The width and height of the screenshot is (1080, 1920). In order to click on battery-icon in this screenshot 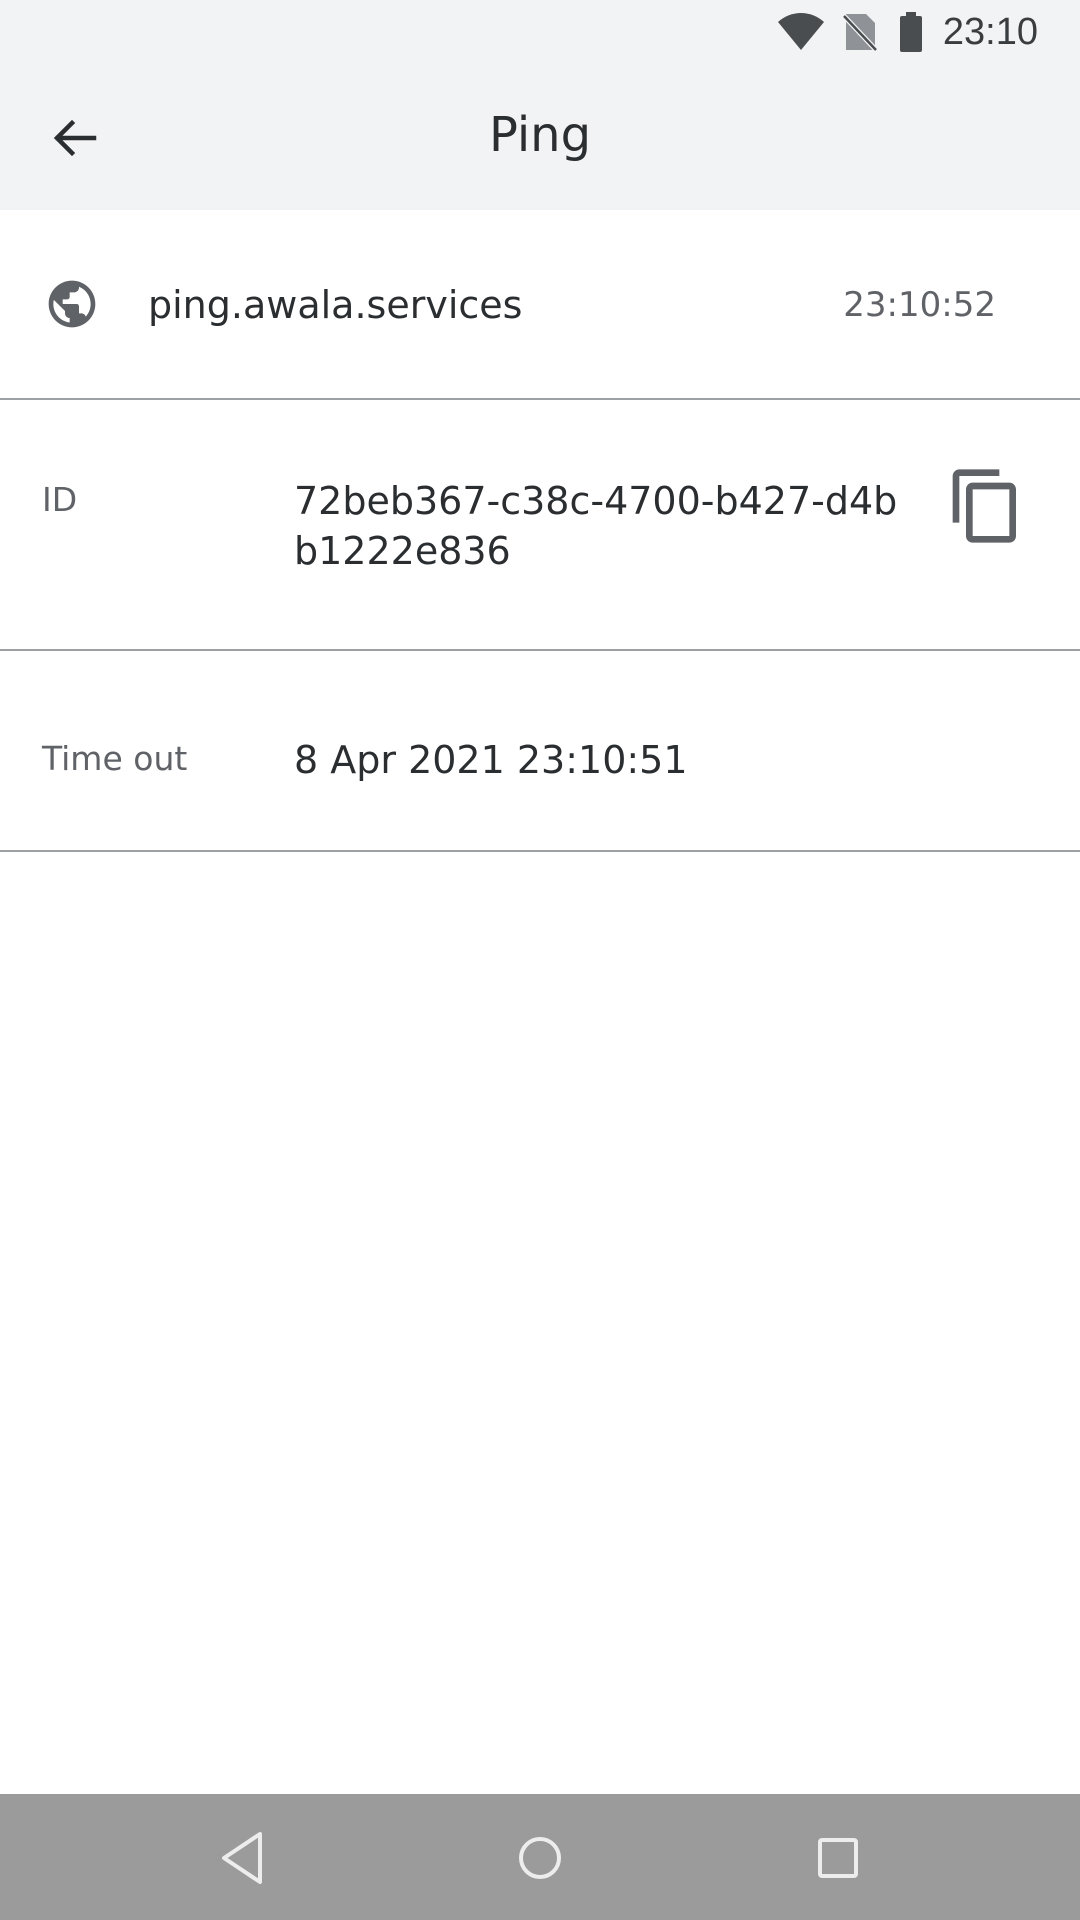, I will do `click(911, 32)`.